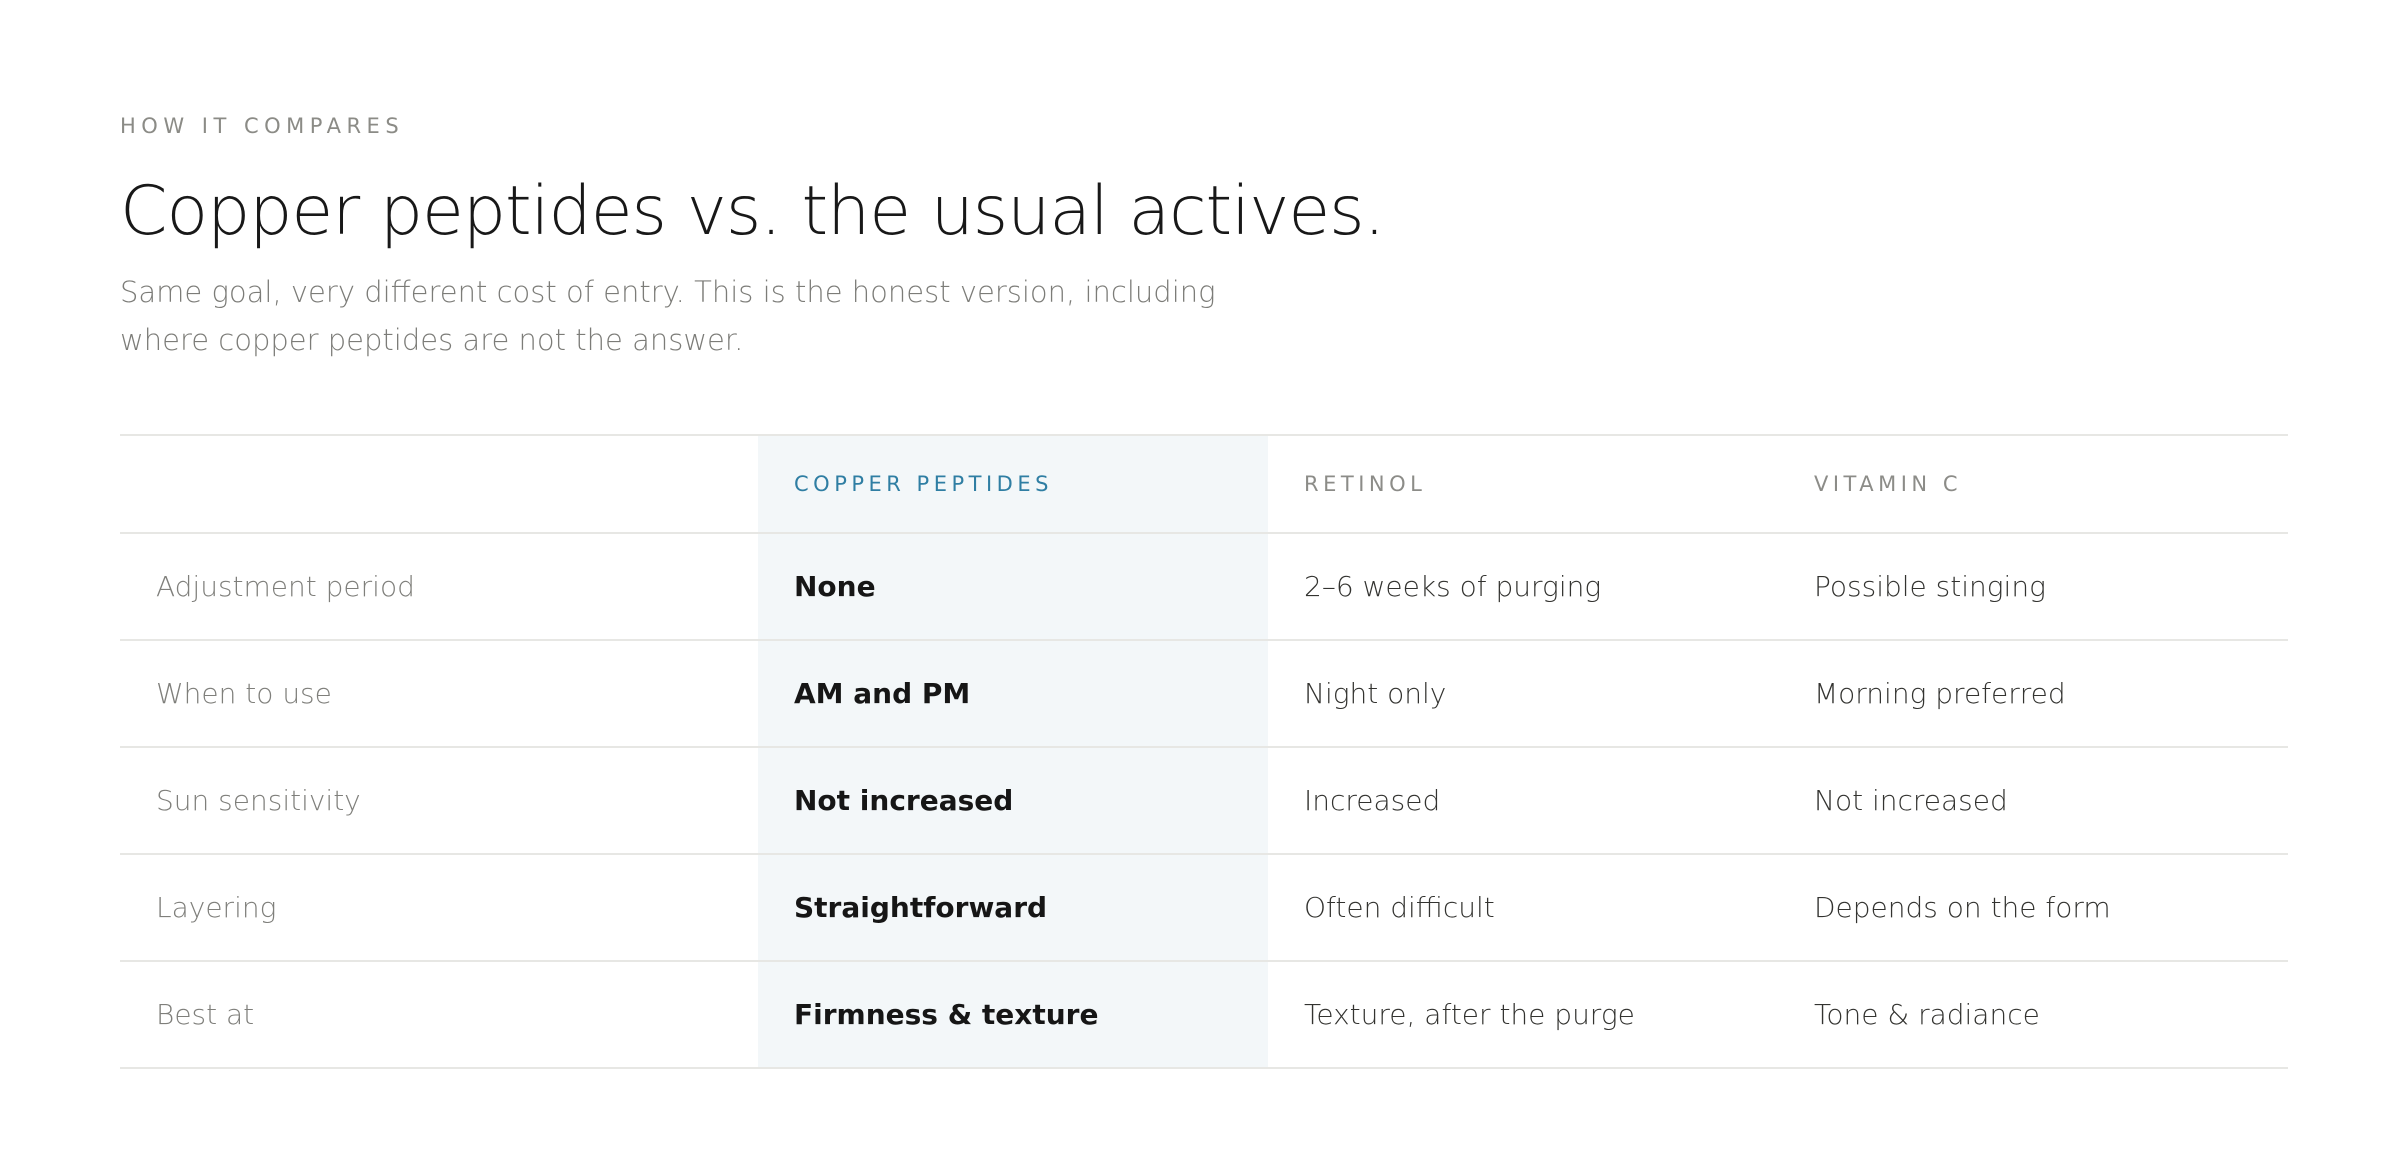 This screenshot has width=2400, height=1175. I want to click on retinol-value: Increased, so click(1372, 800).